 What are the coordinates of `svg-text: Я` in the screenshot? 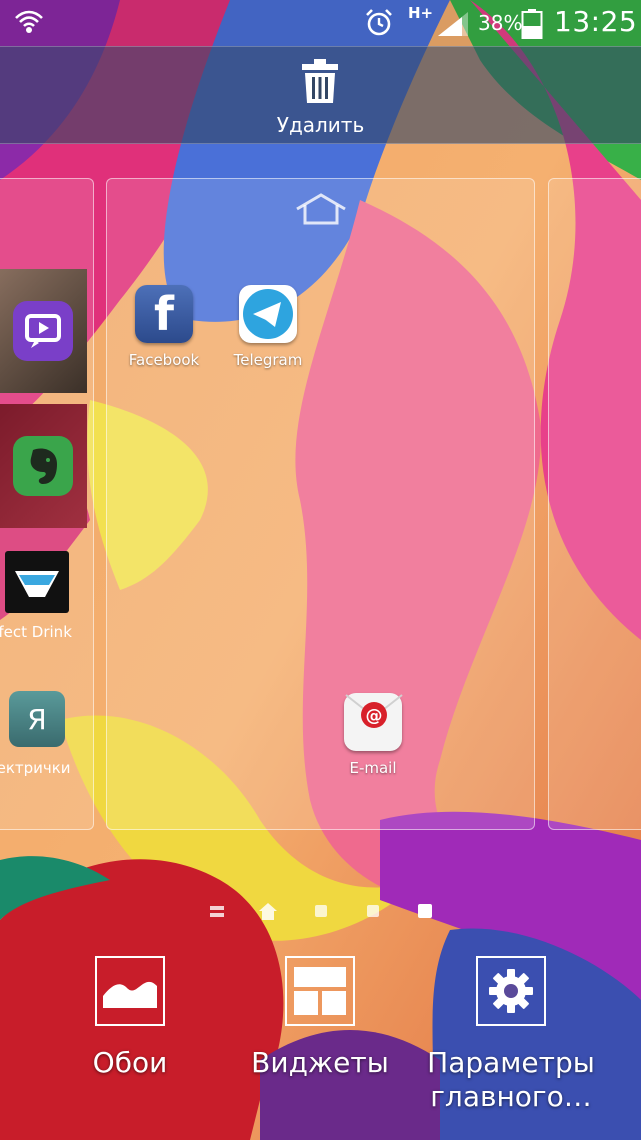 It's located at (36, 719).